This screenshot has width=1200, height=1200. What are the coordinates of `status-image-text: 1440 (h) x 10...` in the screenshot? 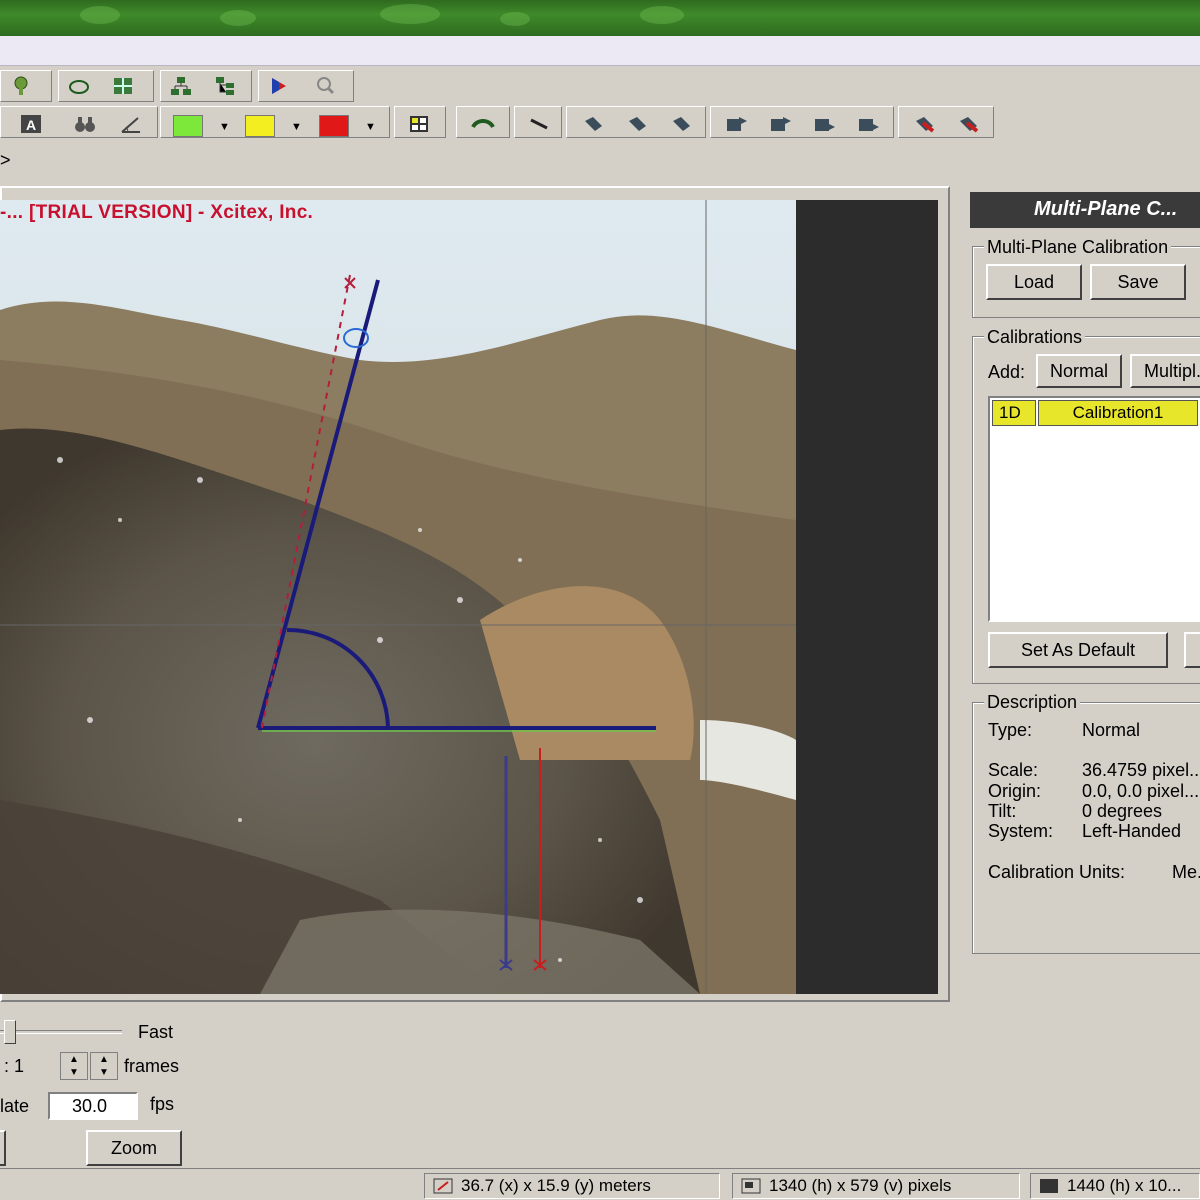 It's located at (1124, 1185).